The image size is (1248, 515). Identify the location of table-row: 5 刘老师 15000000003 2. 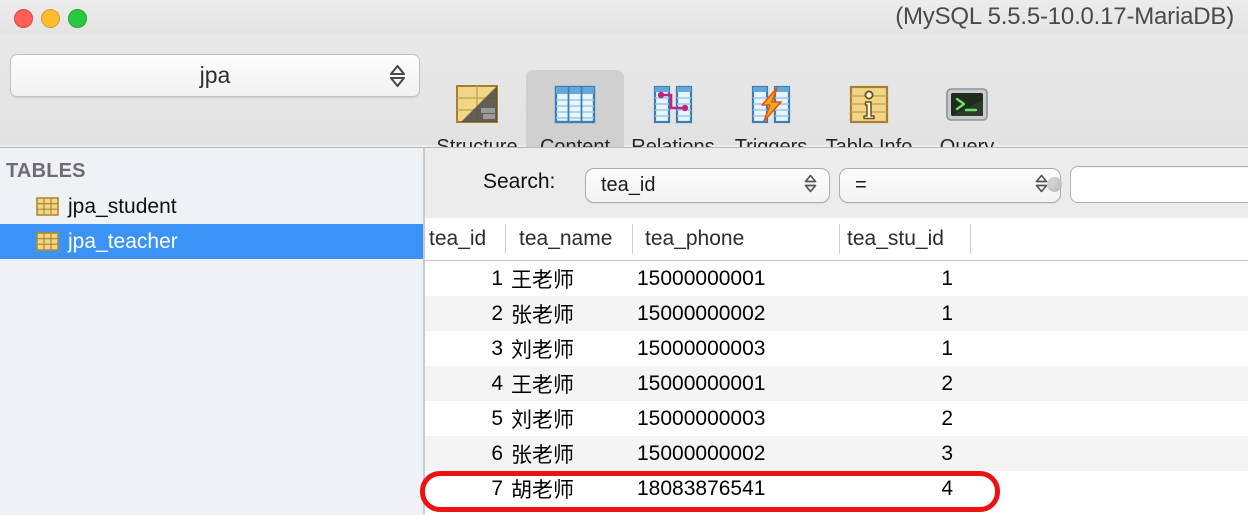
(836, 418).